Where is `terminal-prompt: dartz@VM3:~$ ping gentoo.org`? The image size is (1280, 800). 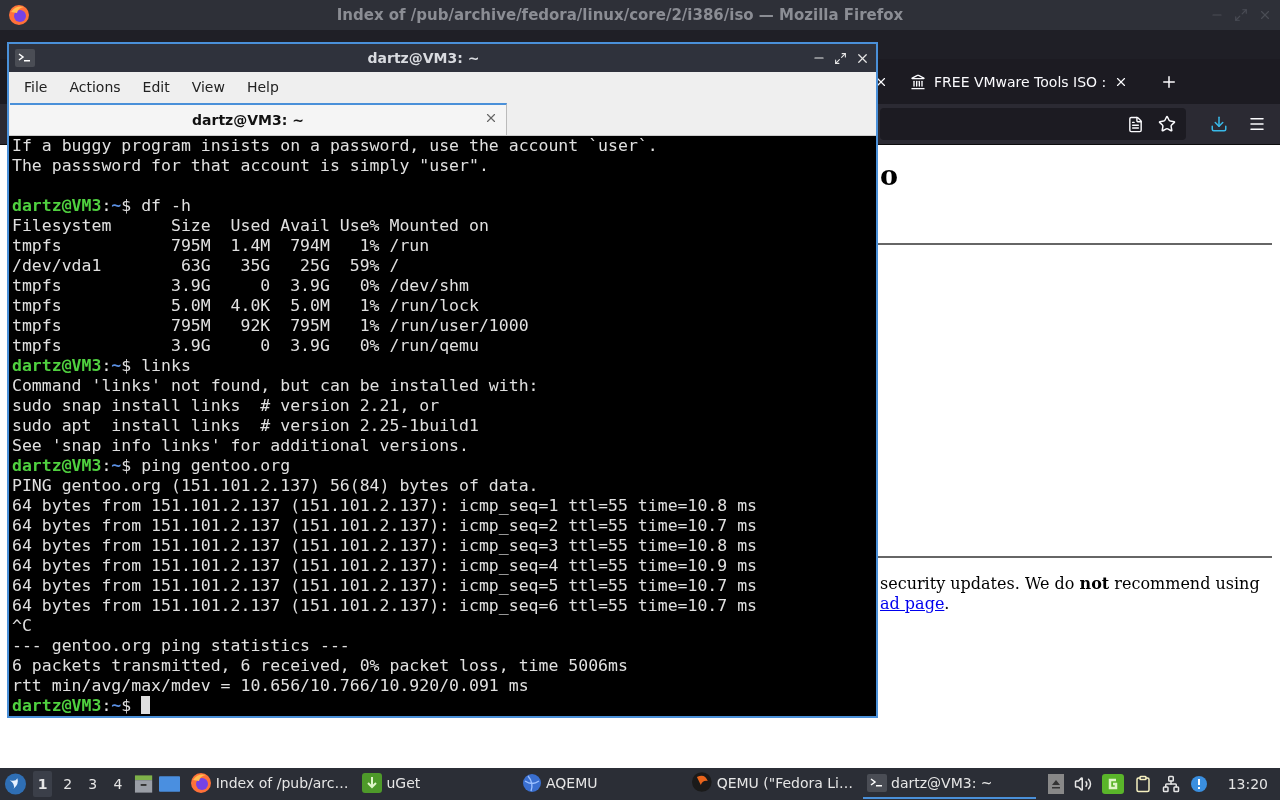 terminal-prompt: dartz@VM3:~$ ping gentoo.org is located at coordinates (151, 465).